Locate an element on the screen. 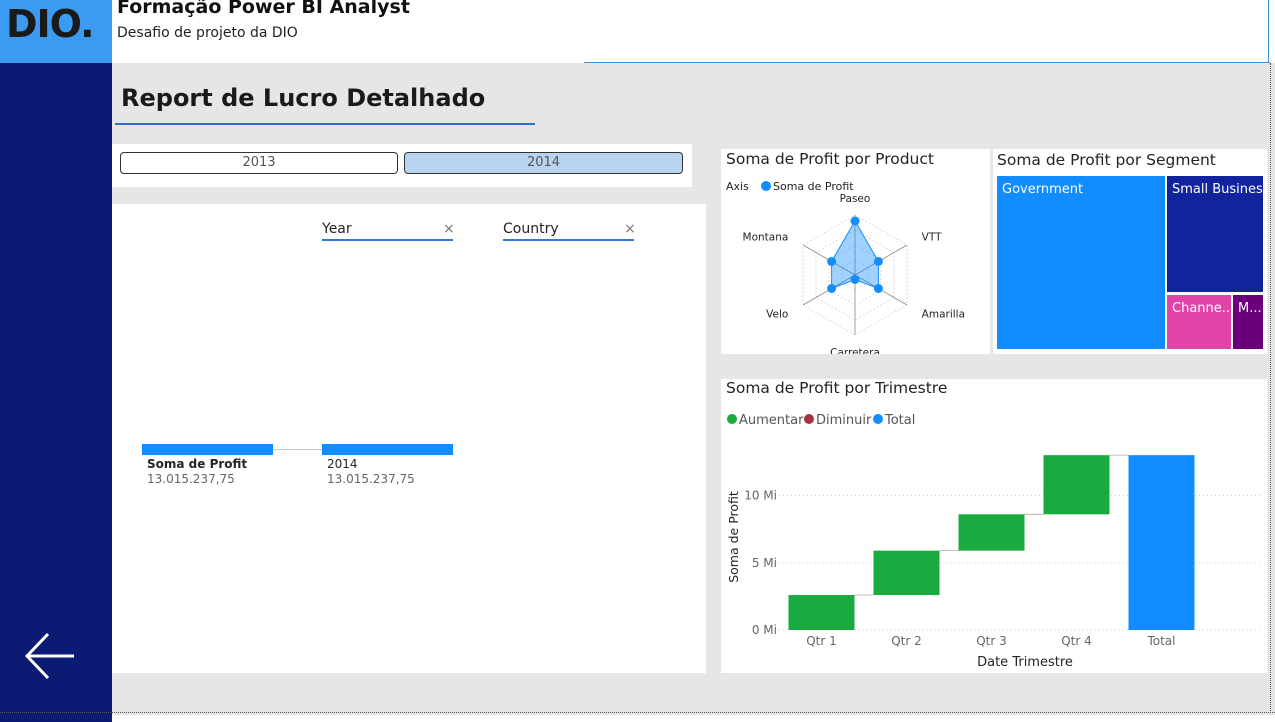 The width and height of the screenshot is (1275, 722). treemap-cell-small-business: Small Business is located at coordinates (1215, 234).